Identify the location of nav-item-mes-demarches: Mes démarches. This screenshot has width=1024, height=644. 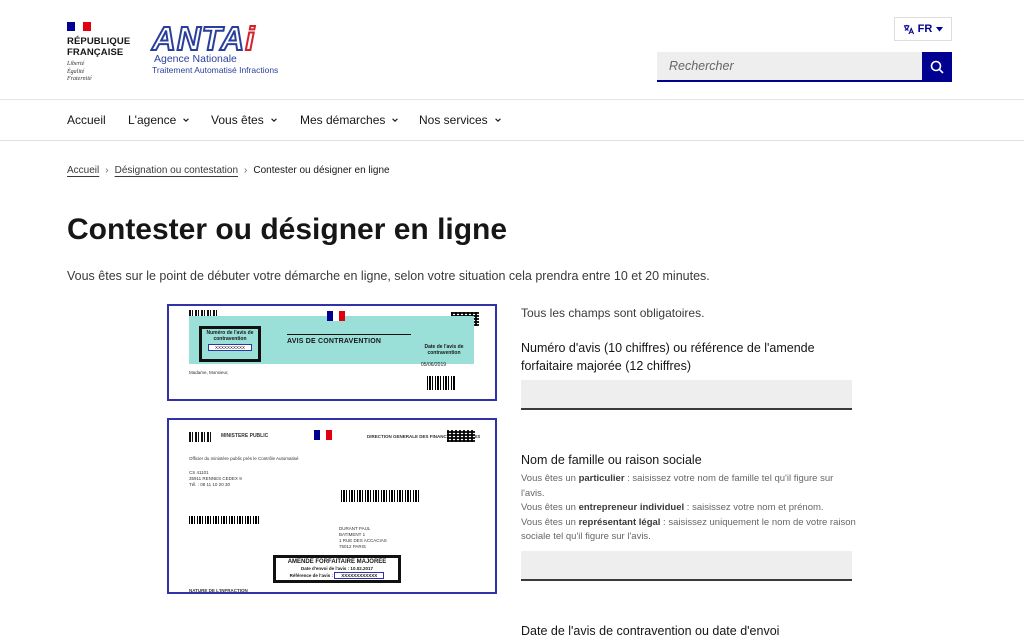
(349, 120).